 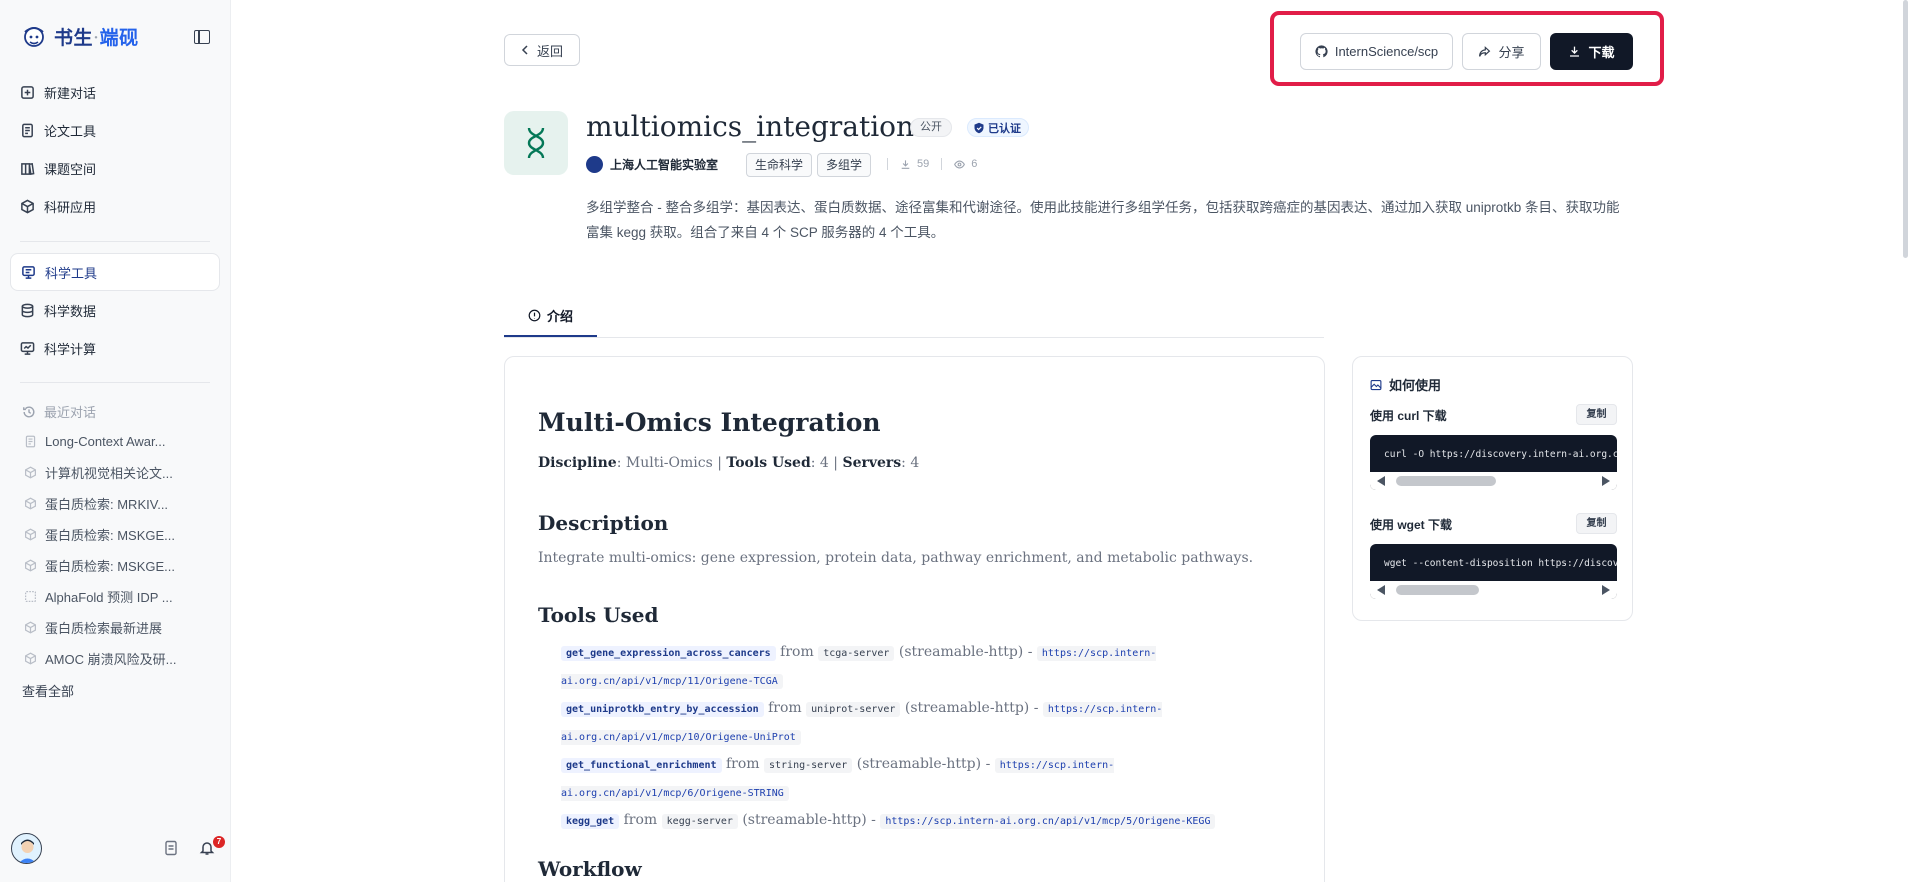 I want to click on copy-wget-button: 复制, so click(x=1596, y=523).